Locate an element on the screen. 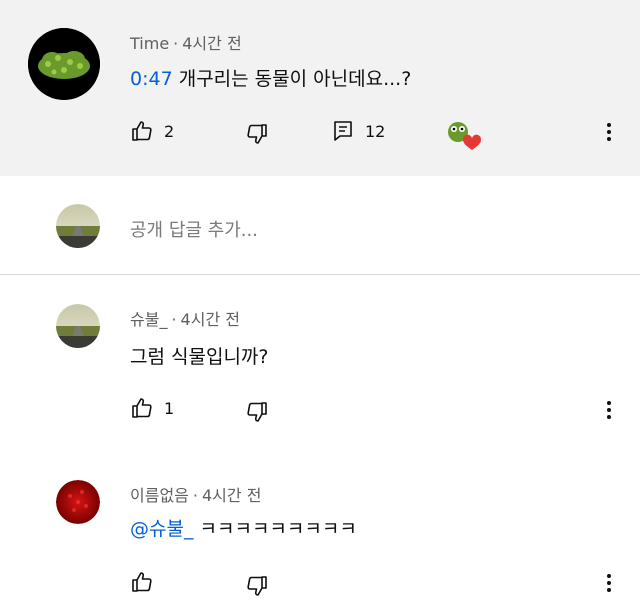 The width and height of the screenshot is (640, 602). comment-text: 0:47 개구리는 동물이 아닌데요...? is located at coordinates (270, 77).